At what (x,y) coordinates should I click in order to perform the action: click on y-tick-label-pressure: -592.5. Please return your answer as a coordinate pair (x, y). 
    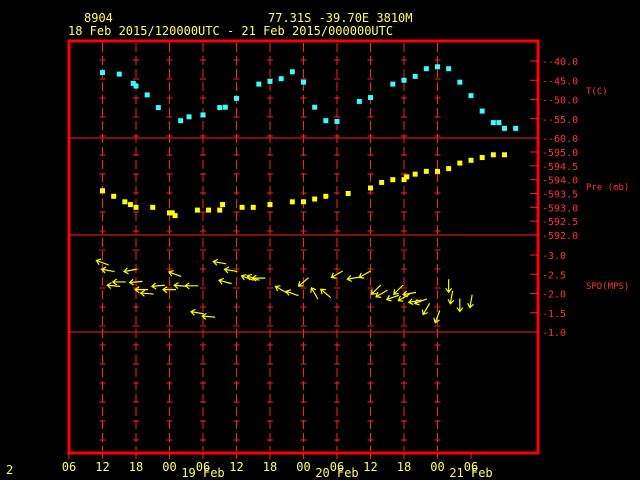
    Looking at the image, I should click on (560, 222).